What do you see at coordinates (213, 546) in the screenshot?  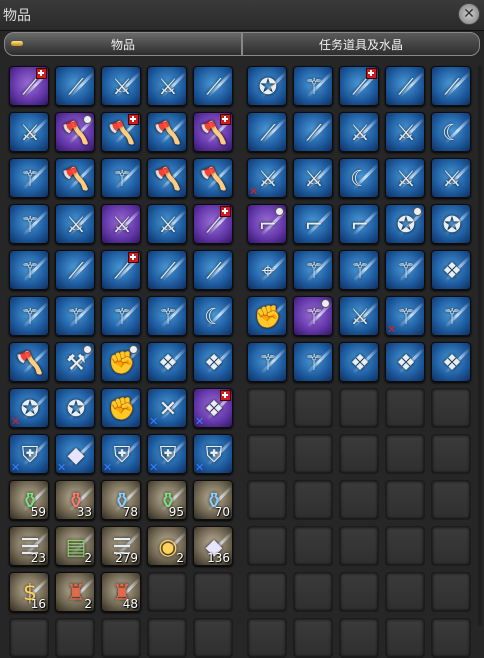 I see `item-slot: ◆ 136` at bounding box center [213, 546].